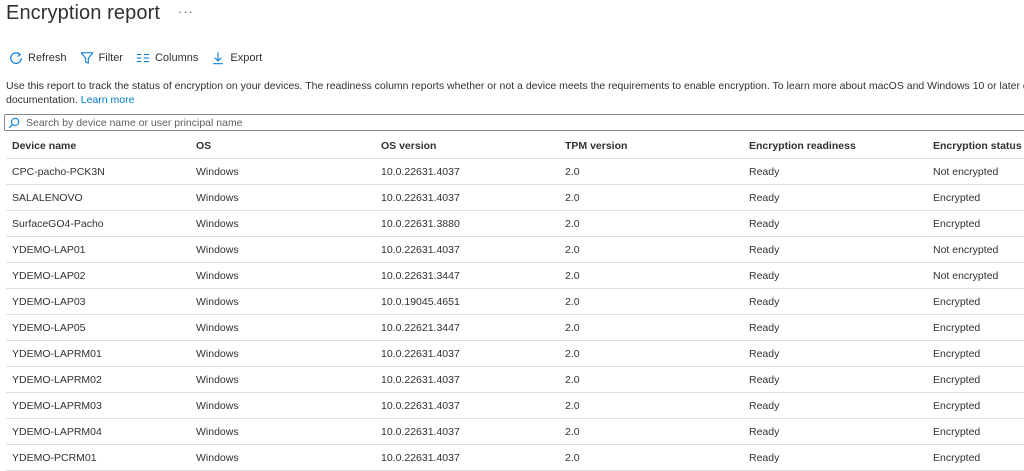 The width and height of the screenshot is (1024, 471). I want to click on command-bar: Refresh Filter Columns Export, so click(141, 58).